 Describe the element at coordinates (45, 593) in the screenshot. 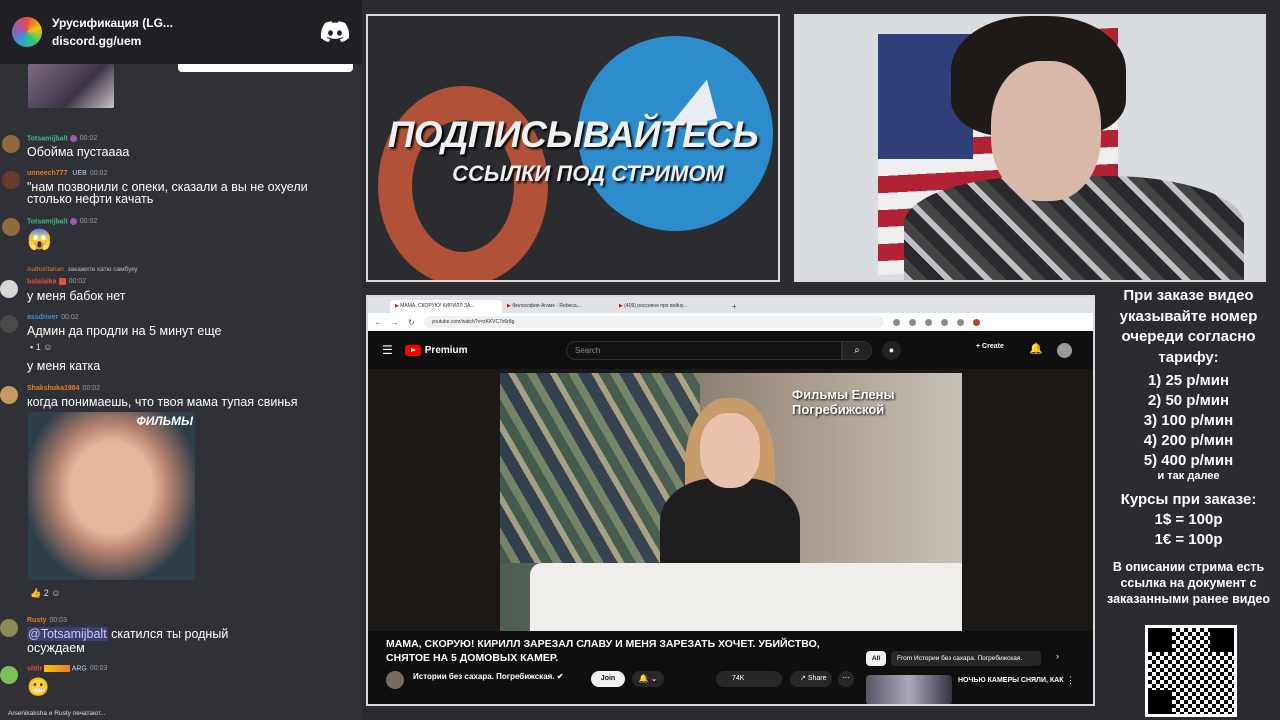

I see `reaction: 👍 2 ☺` at that location.